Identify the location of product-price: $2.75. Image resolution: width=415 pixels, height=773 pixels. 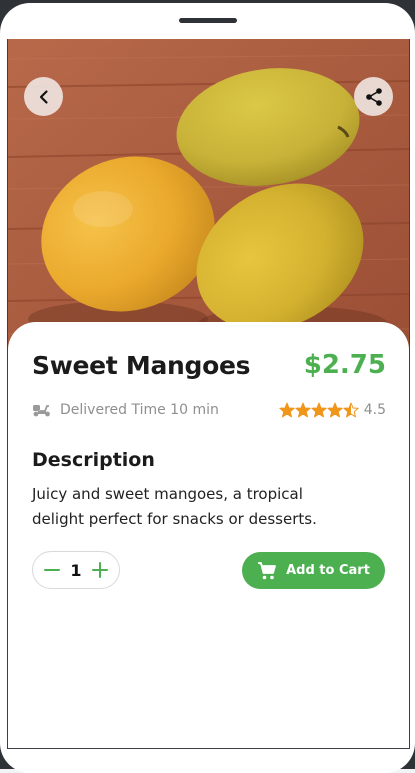
(344, 365).